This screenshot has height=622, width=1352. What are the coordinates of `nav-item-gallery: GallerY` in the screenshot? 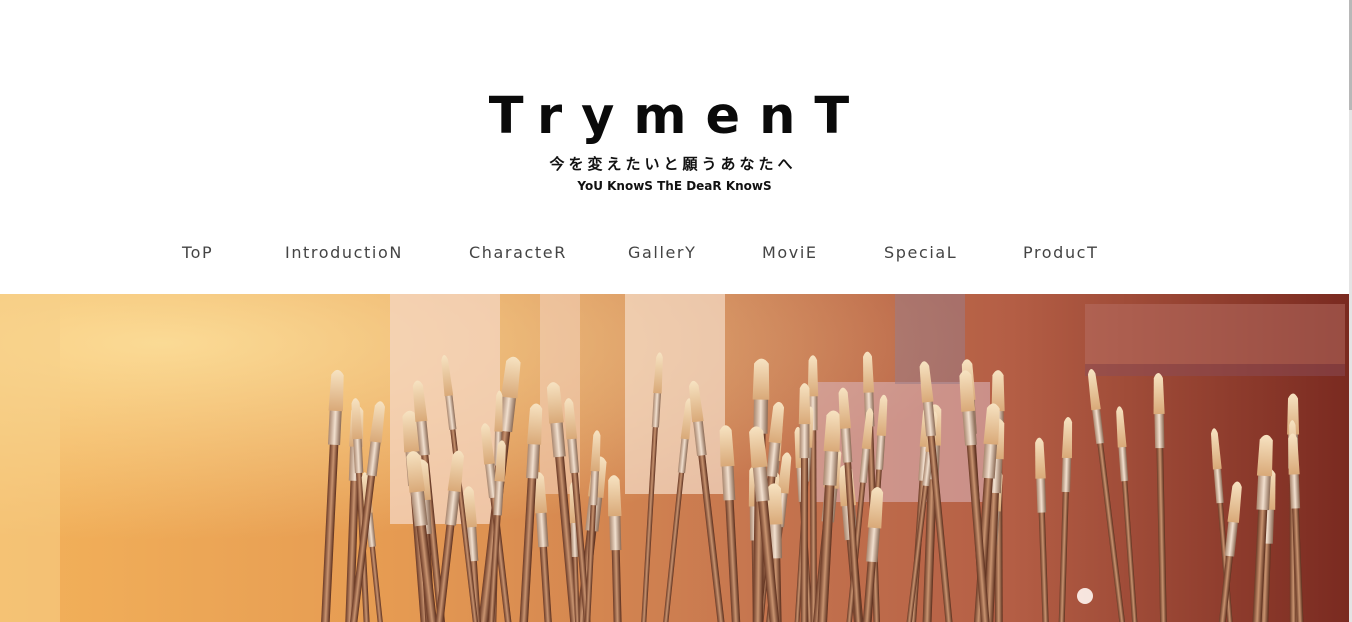 It's located at (662, 253).